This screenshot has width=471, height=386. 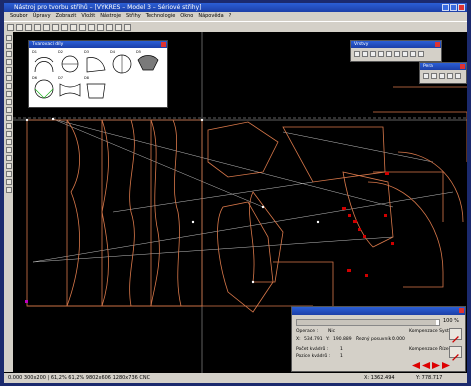 I want to click on minimize-button, so click(x=445, y=7).